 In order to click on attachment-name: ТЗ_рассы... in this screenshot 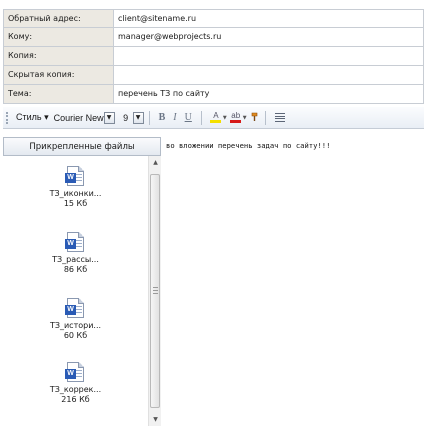, I will do `click(75, 259)`.